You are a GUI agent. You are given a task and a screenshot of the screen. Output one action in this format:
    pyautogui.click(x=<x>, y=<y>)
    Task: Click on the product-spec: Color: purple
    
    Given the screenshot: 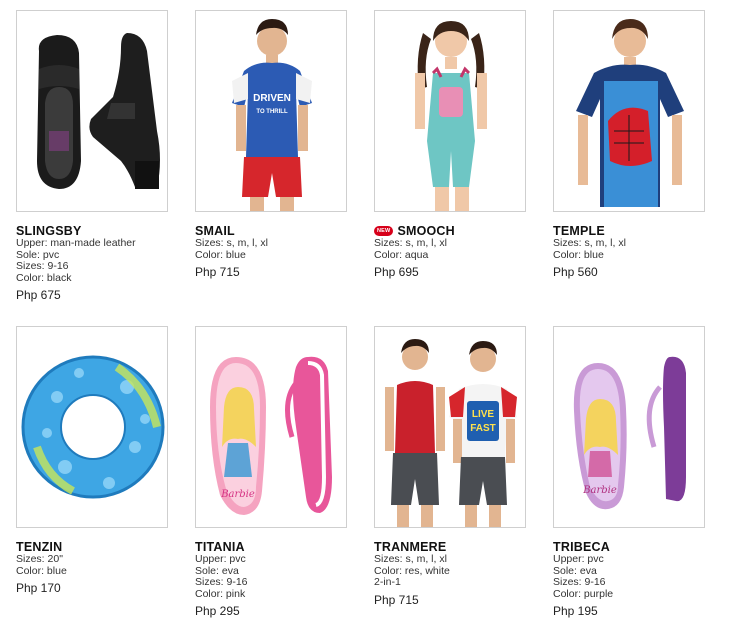 What is the action you would take?
    pyautogui.click(x=583, y=593)
    